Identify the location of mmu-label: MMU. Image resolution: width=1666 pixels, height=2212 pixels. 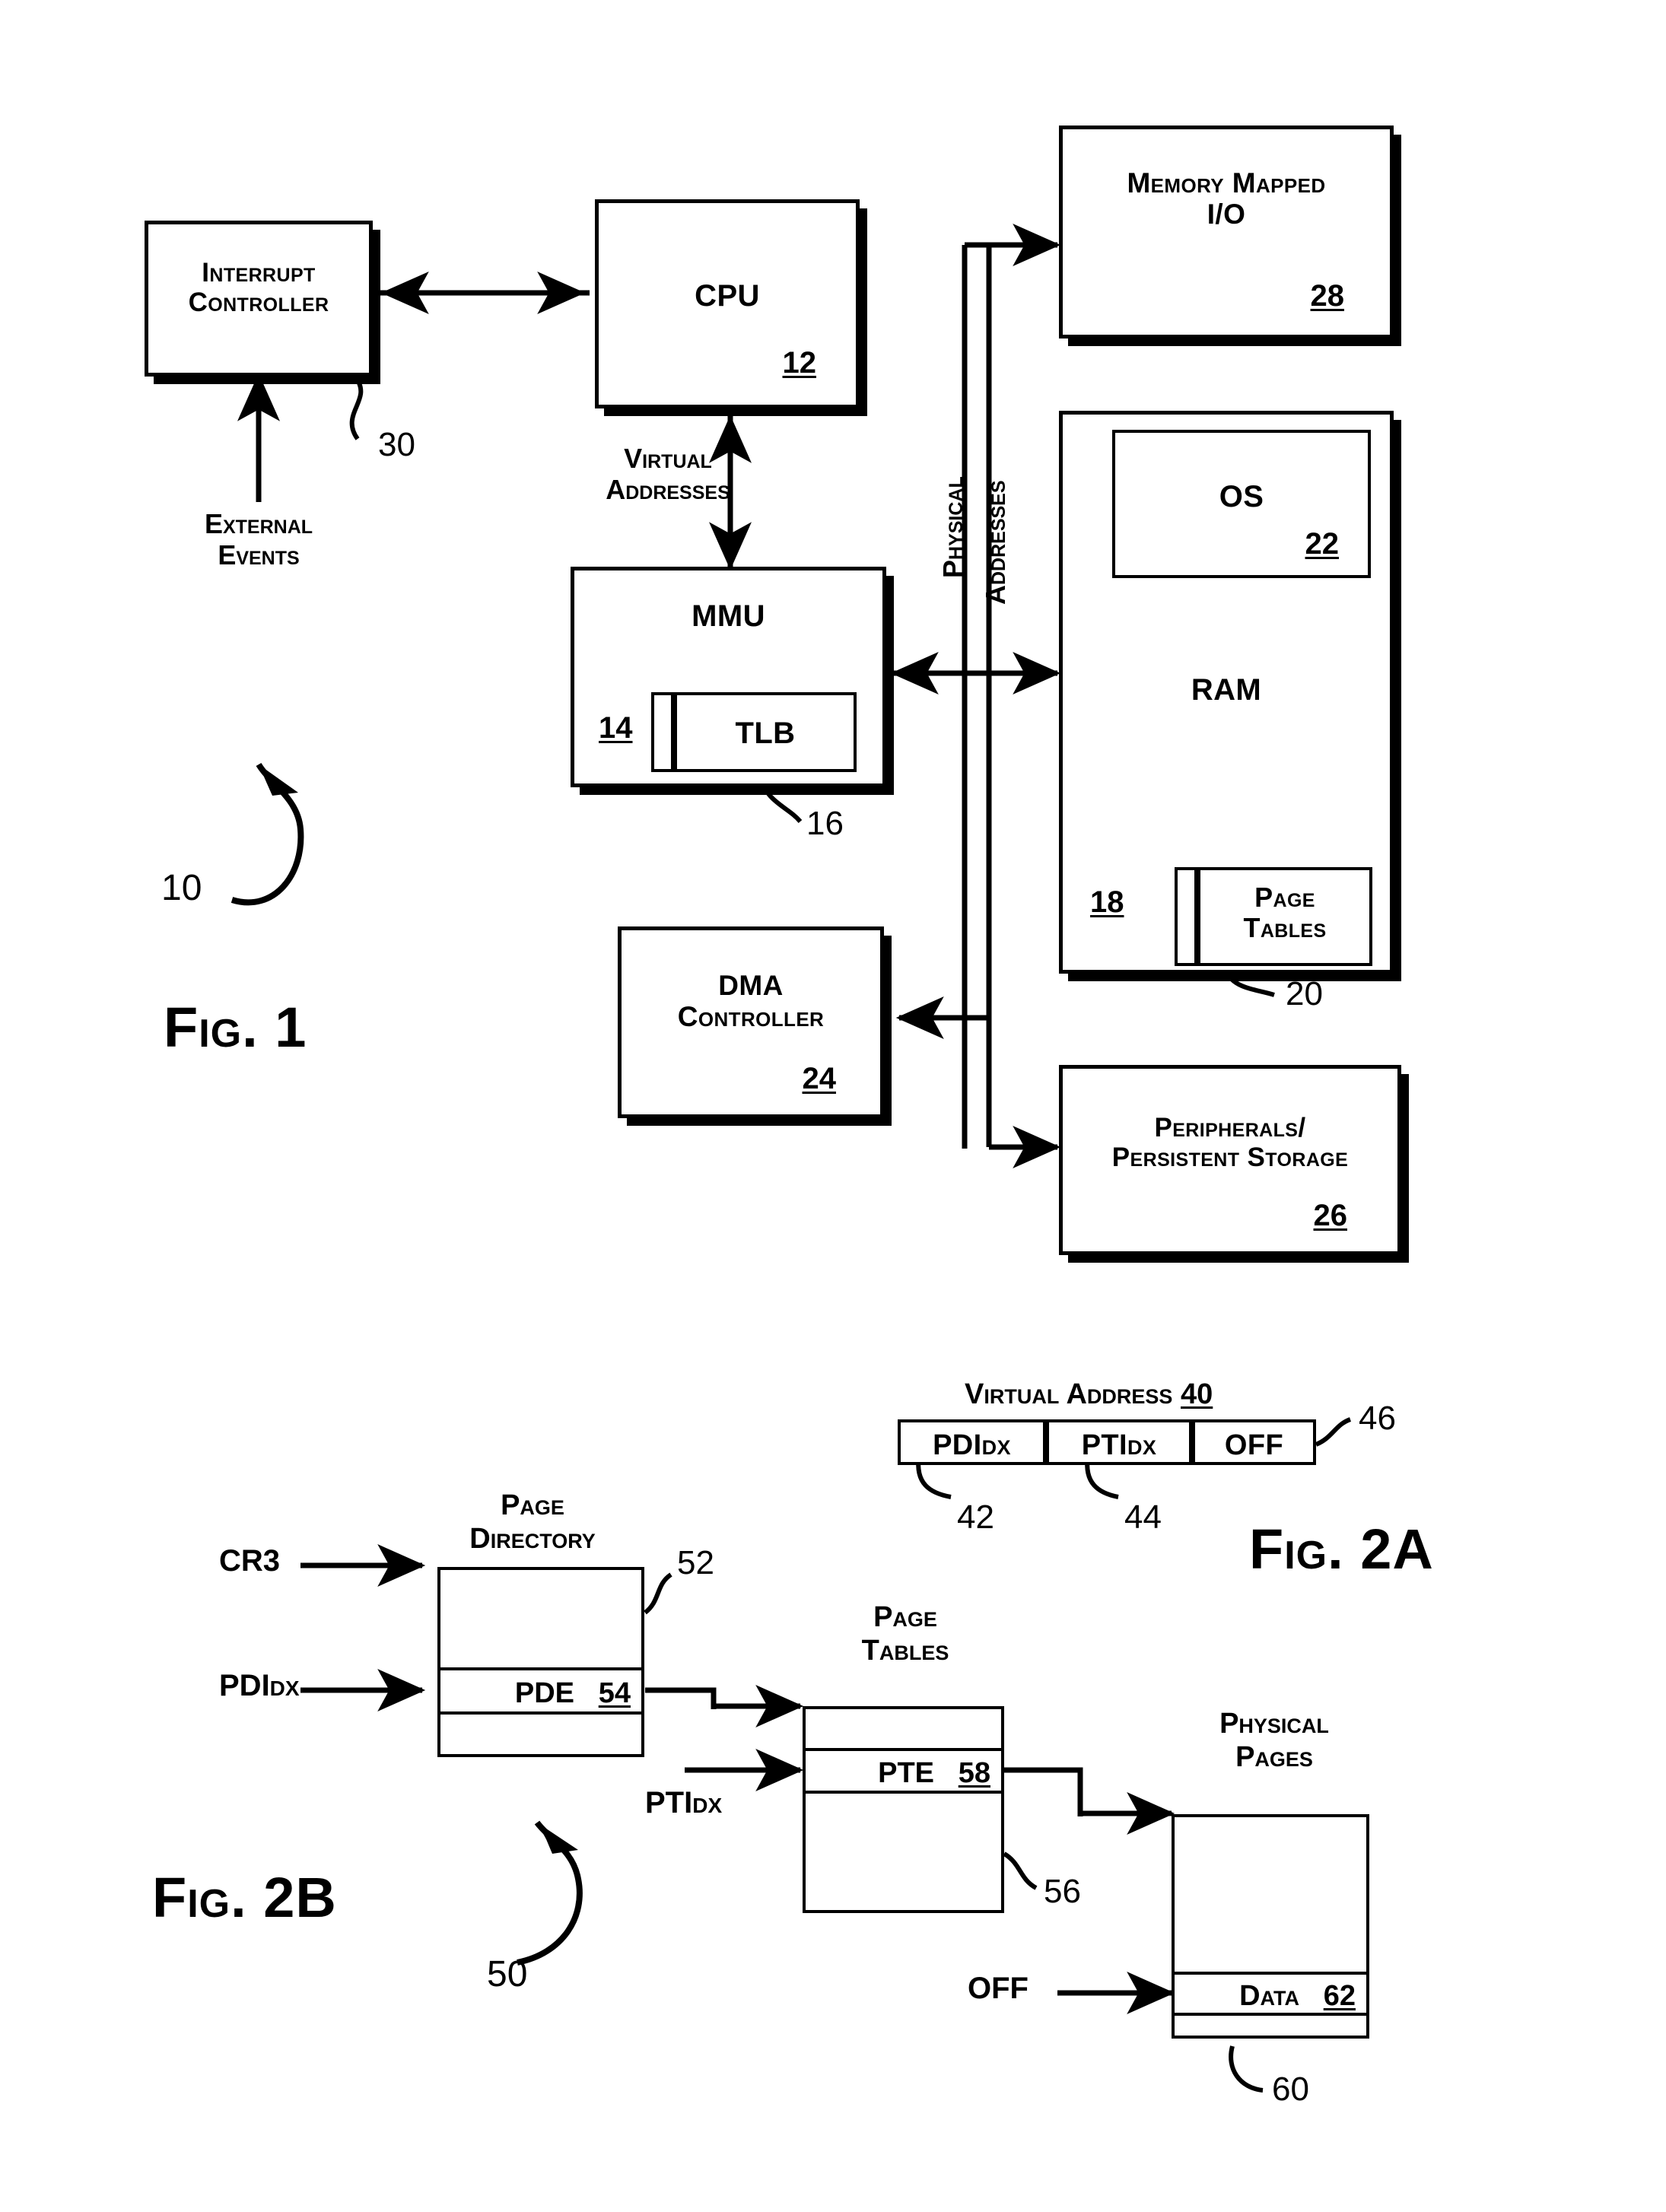
(728, 616).